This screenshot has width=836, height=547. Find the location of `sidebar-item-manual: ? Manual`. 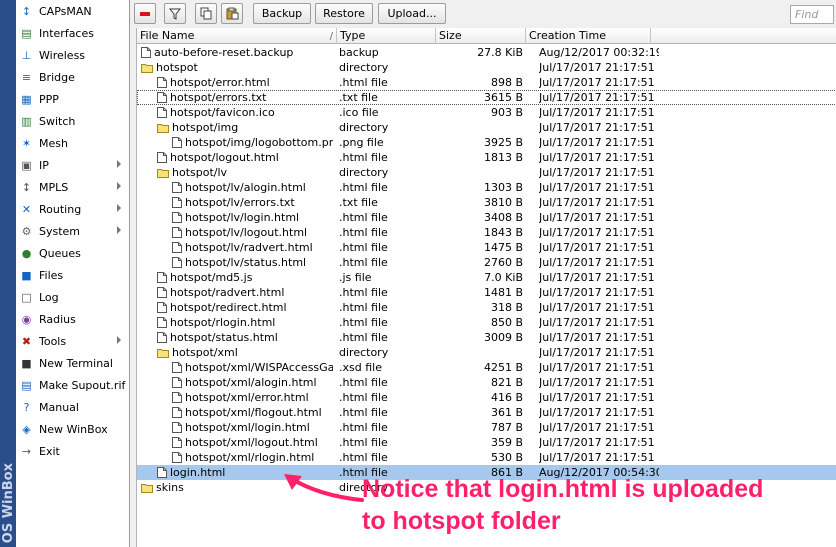

sidebar-item-manual: ? Manual is located at coordinates (72, 407).